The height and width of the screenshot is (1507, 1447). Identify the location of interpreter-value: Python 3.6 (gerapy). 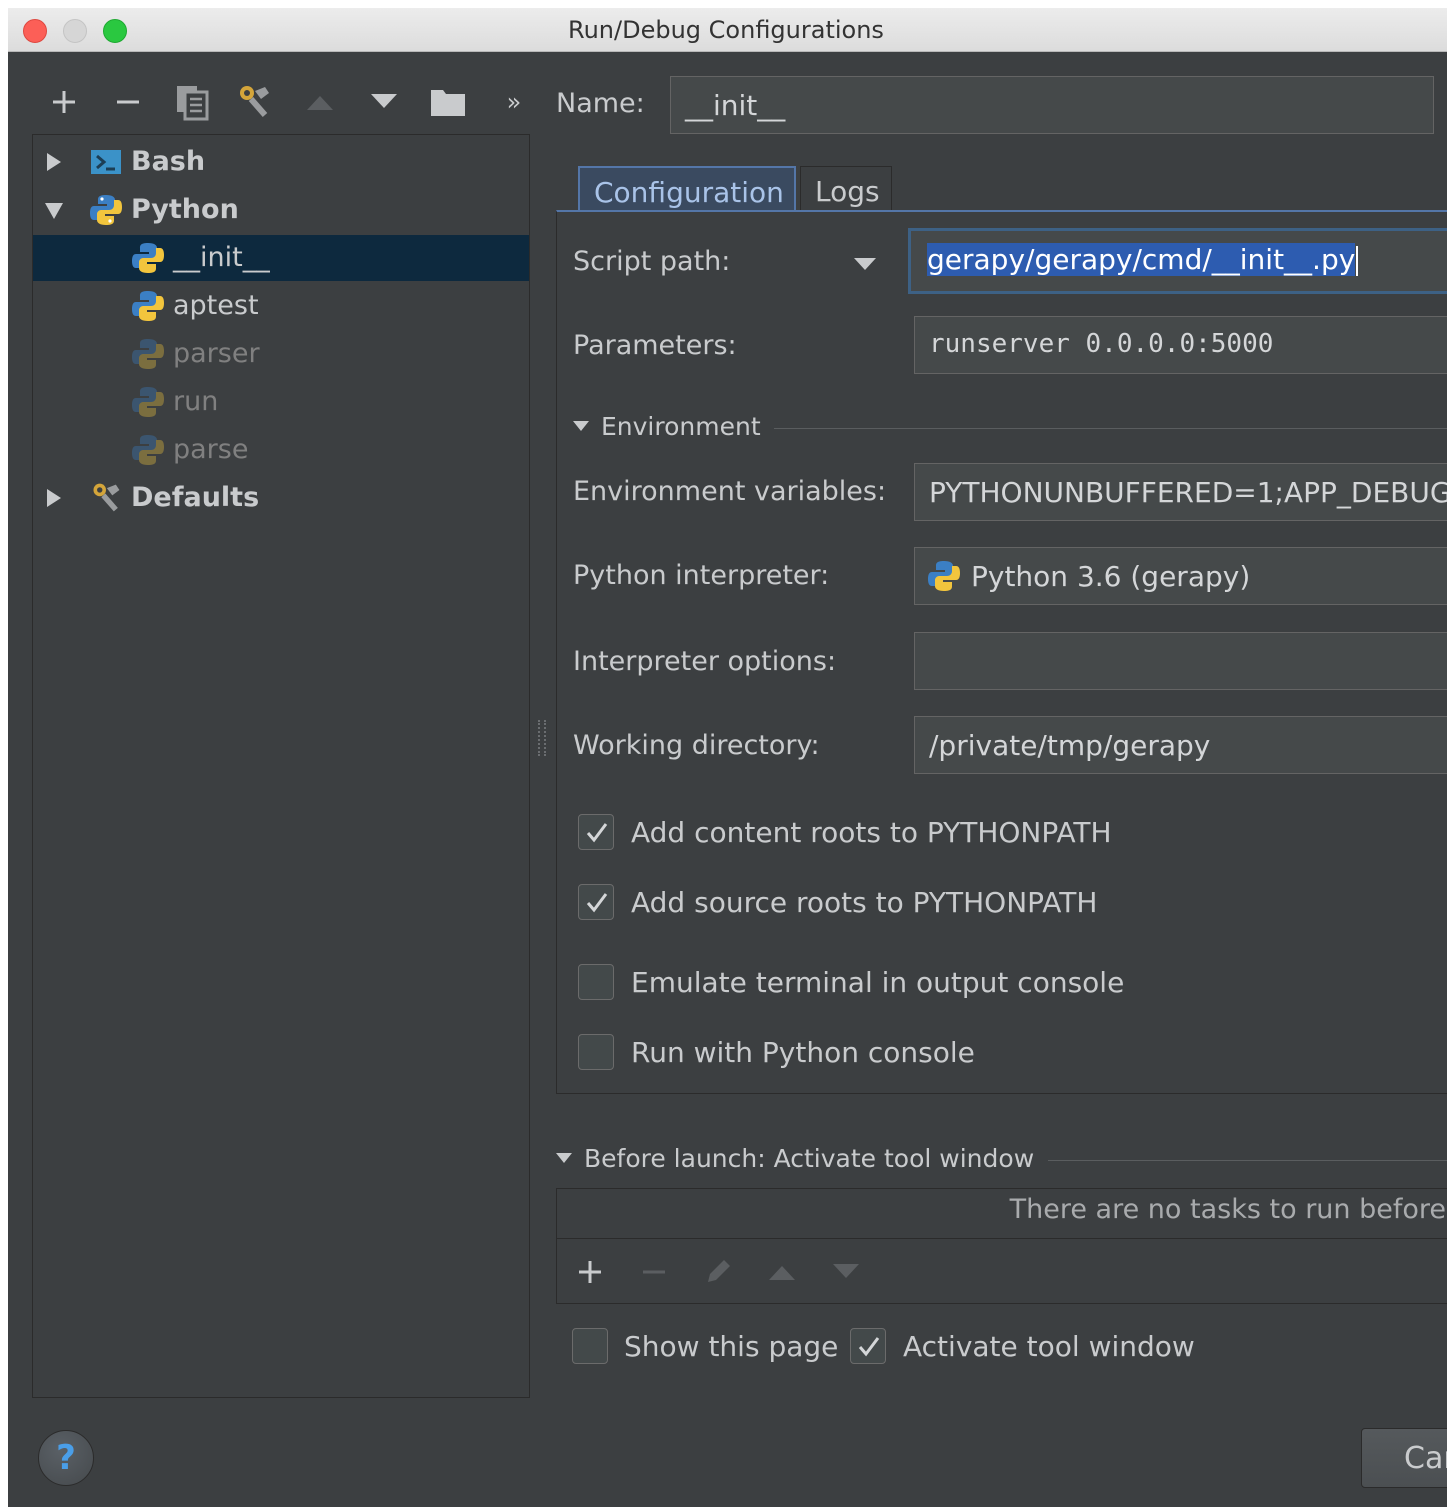
(1111, 576).